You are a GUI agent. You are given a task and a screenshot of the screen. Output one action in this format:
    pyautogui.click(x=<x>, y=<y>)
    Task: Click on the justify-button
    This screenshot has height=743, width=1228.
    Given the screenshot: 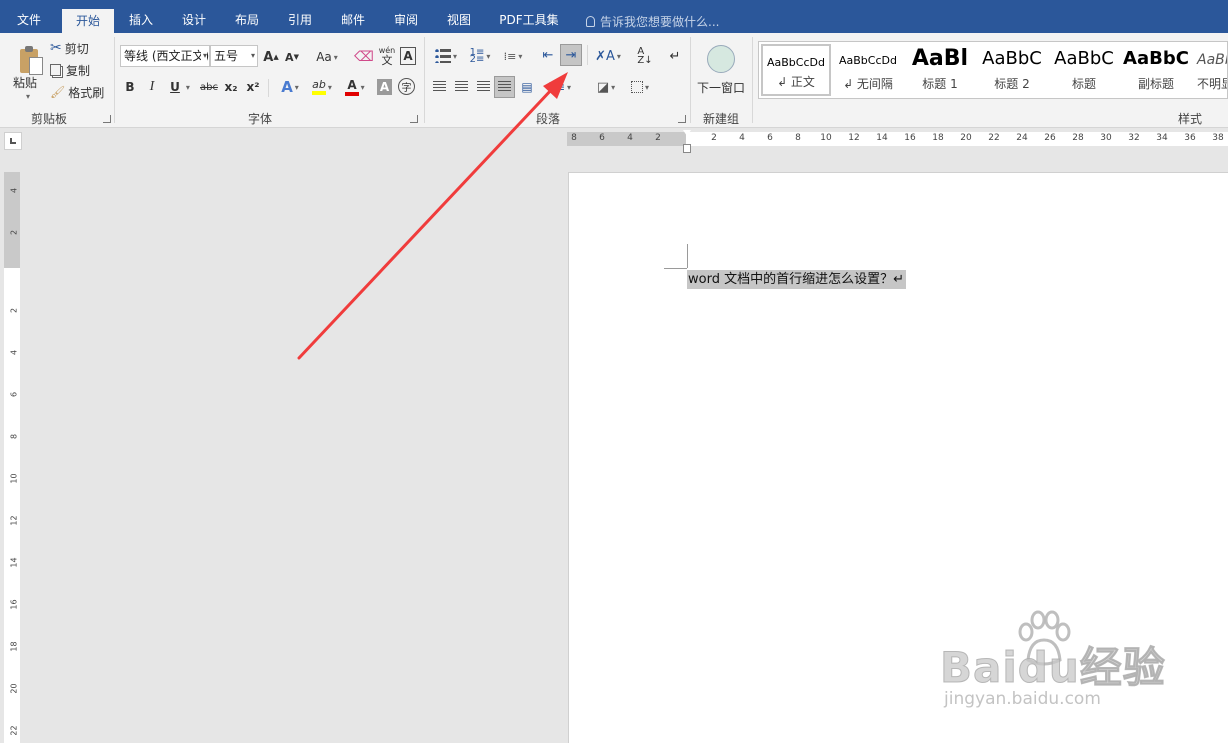 What is the action you would take?
    pyautogui.click(x=504, y=87)
    